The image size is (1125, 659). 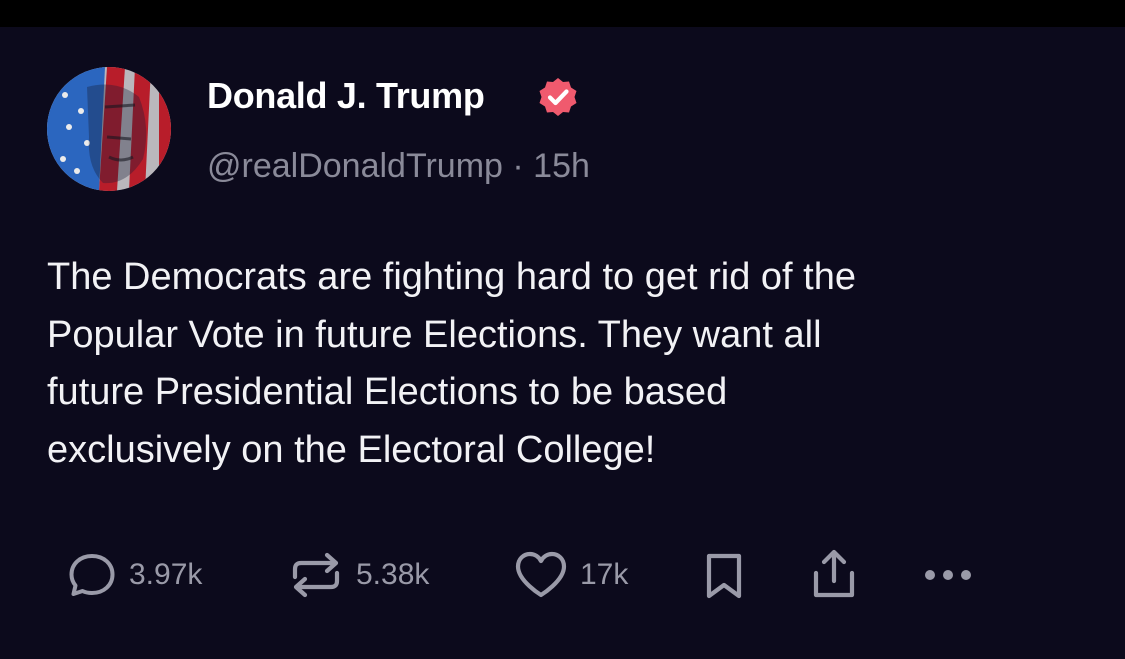 I want to click on more-dots-icon, so click(x=948, y=575).